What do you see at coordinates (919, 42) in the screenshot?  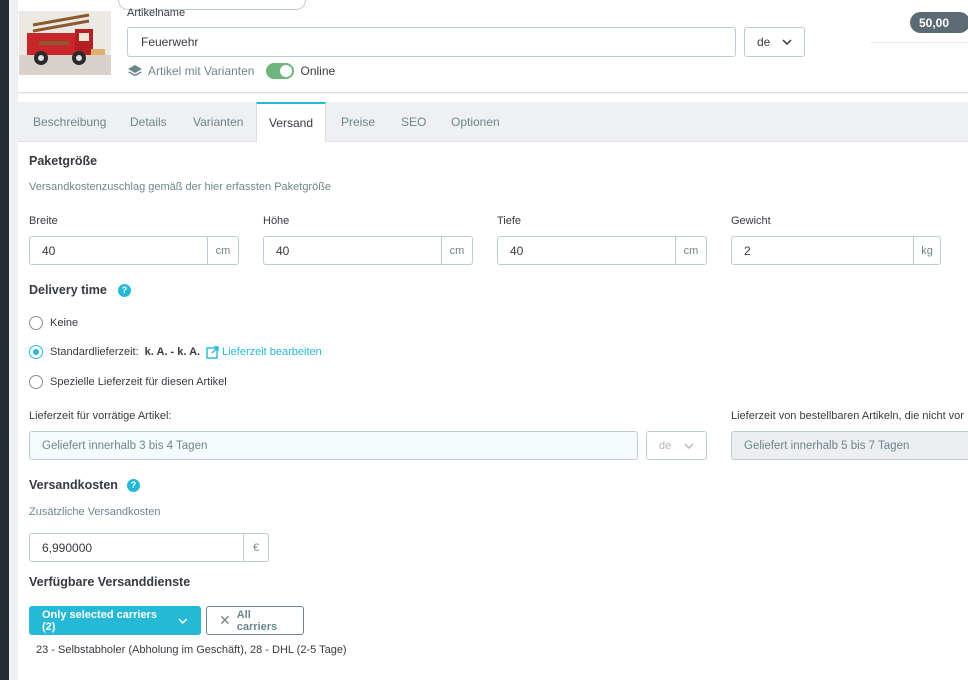 I see `divider` at bounding box center [919, 42].